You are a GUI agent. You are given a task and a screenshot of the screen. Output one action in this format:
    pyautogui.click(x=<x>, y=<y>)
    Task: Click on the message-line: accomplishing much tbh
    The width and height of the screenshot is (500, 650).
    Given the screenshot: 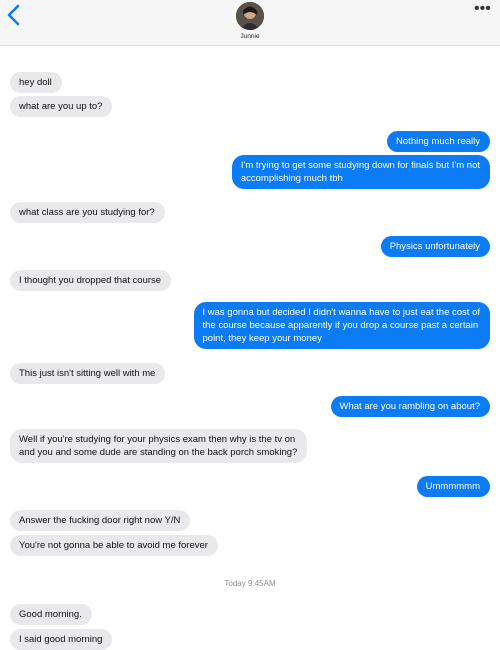 What is the action you would take?
    pyautogui.click(x=291, y=178)
    